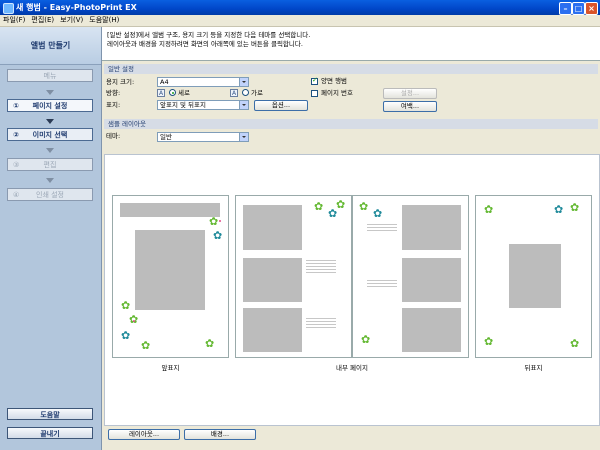 The height and width of the screenshot is (450, 600). I want to click on instruction-line-2: 레이아웃과 배경을 지정하려면 화면의 아래쪽에 있는 버튼을 클릭합니다., so click(205, 44).